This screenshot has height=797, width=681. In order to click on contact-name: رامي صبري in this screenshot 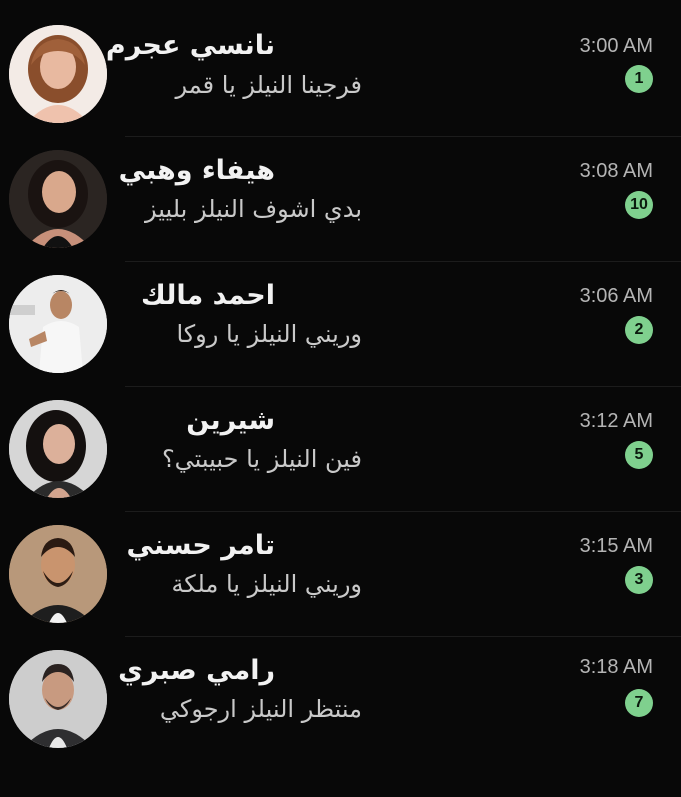, I will do `click(196, 670)`.